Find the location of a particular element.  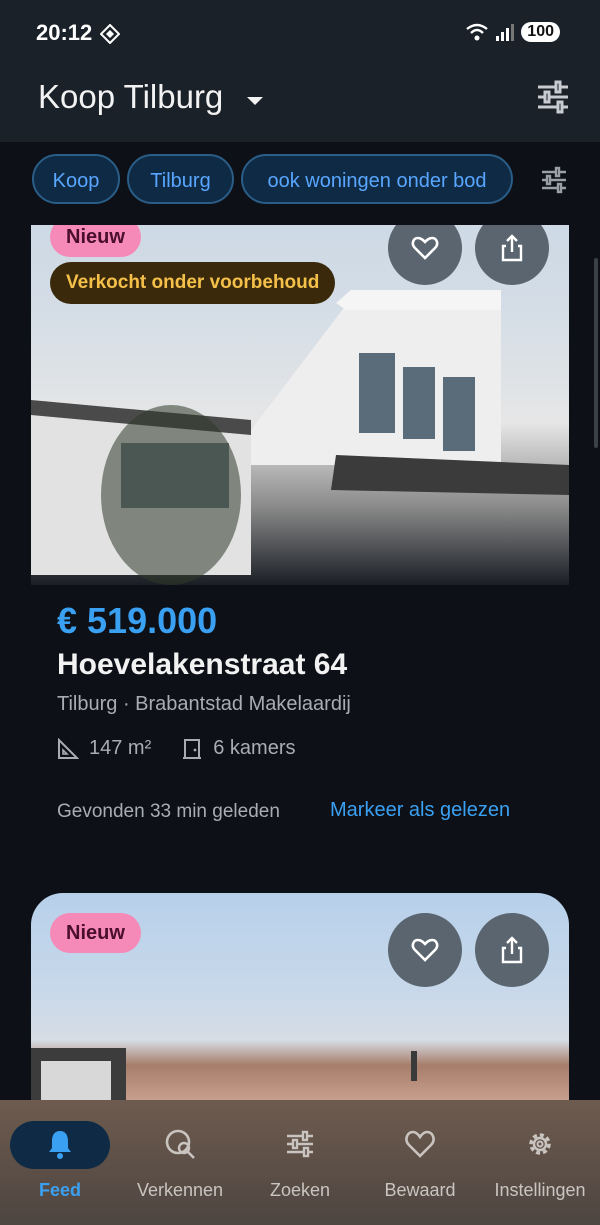

listing-rooms: 6 kamers is located at coordinates (254, 748).